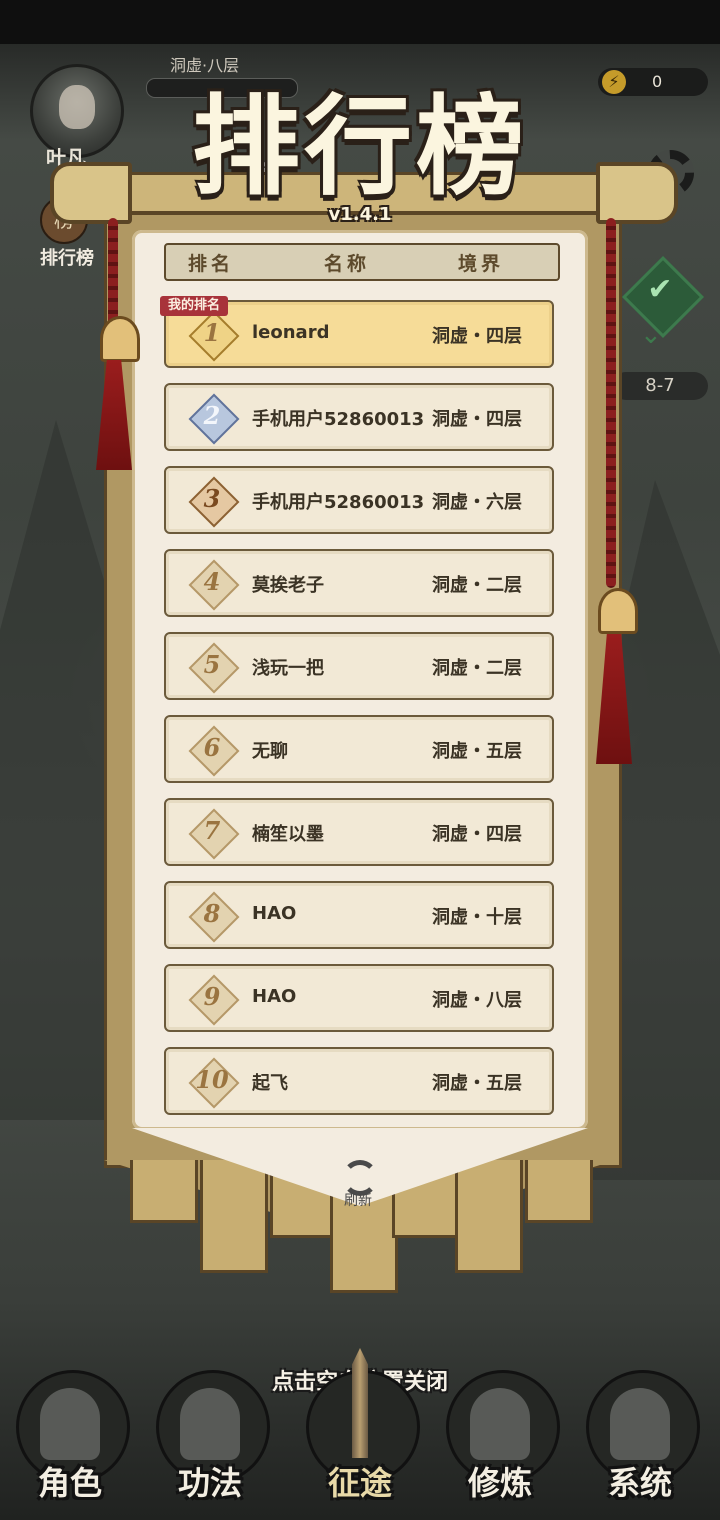  What do you see at coordinates (212, 996) in the screenshot?
I see `rank-number: 9` at bounding box center [212, 996].